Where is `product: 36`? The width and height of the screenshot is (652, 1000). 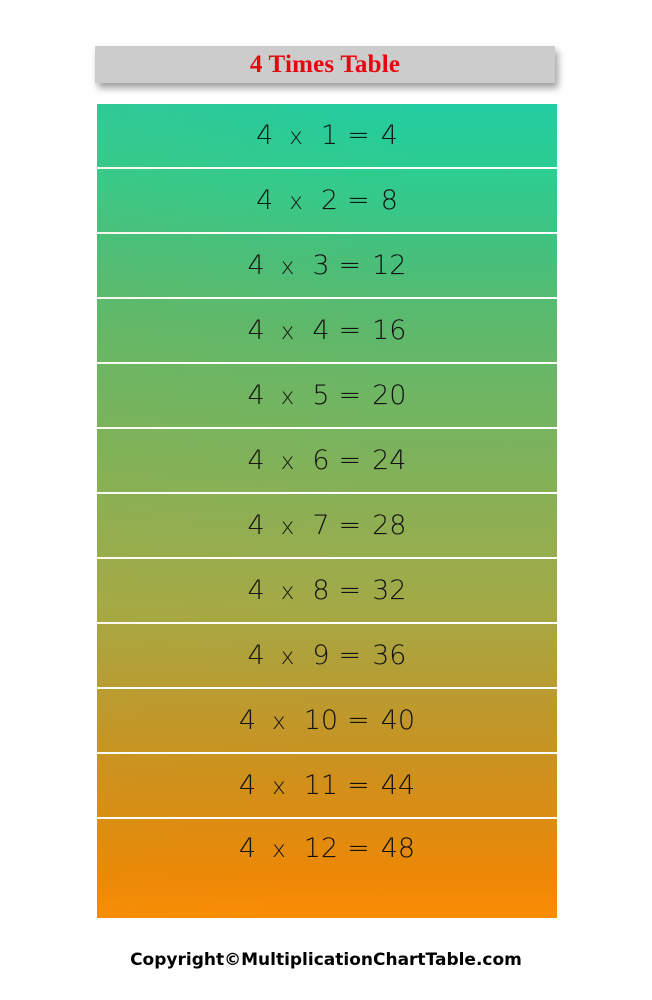 product: 36 is located at coordinates (389, 655).